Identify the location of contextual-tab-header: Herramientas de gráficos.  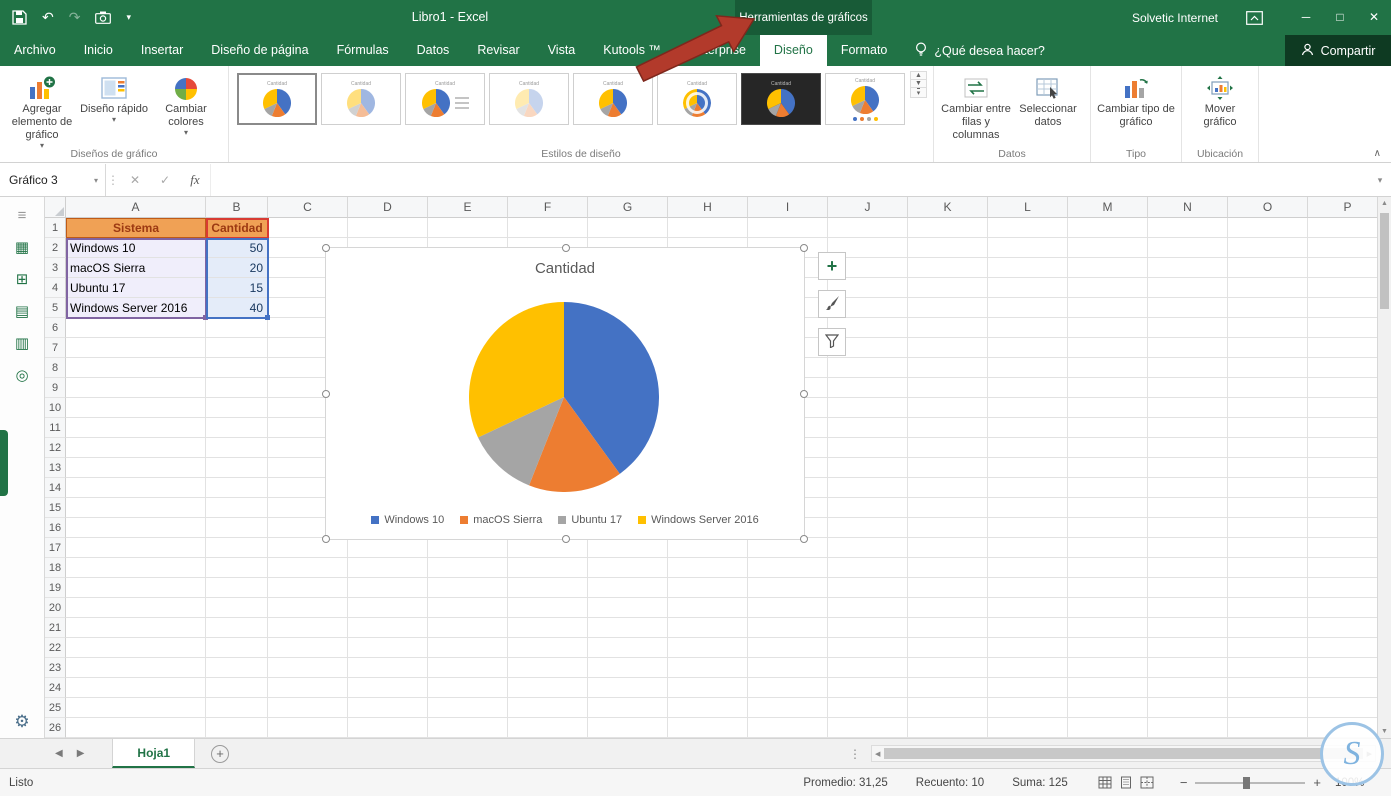
(803, 17).